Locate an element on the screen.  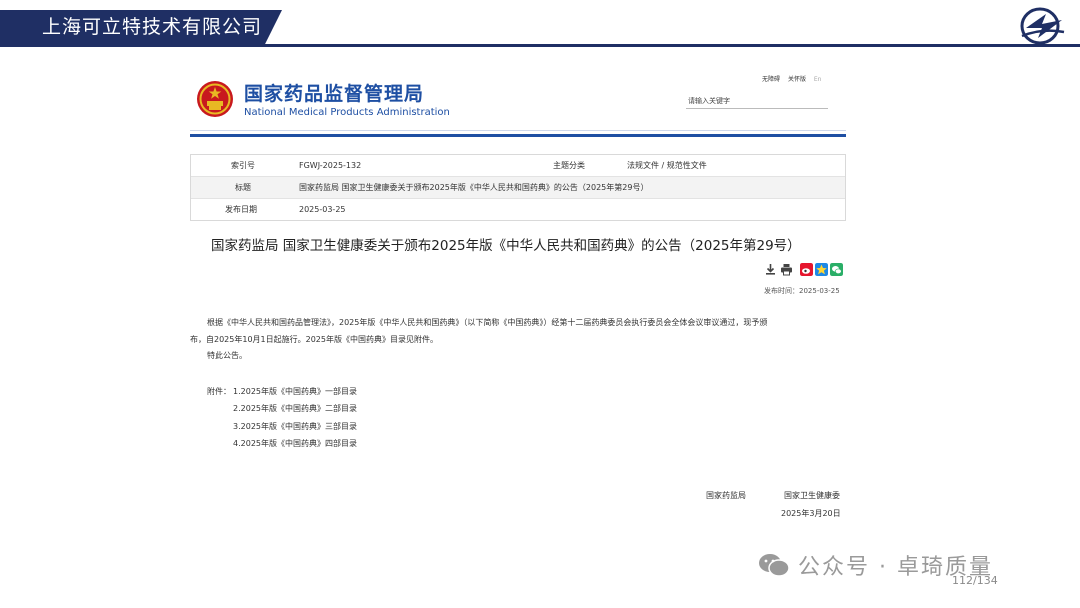
company-title: 上海可立特技术有限公司 is located at coordinates (152, 27).